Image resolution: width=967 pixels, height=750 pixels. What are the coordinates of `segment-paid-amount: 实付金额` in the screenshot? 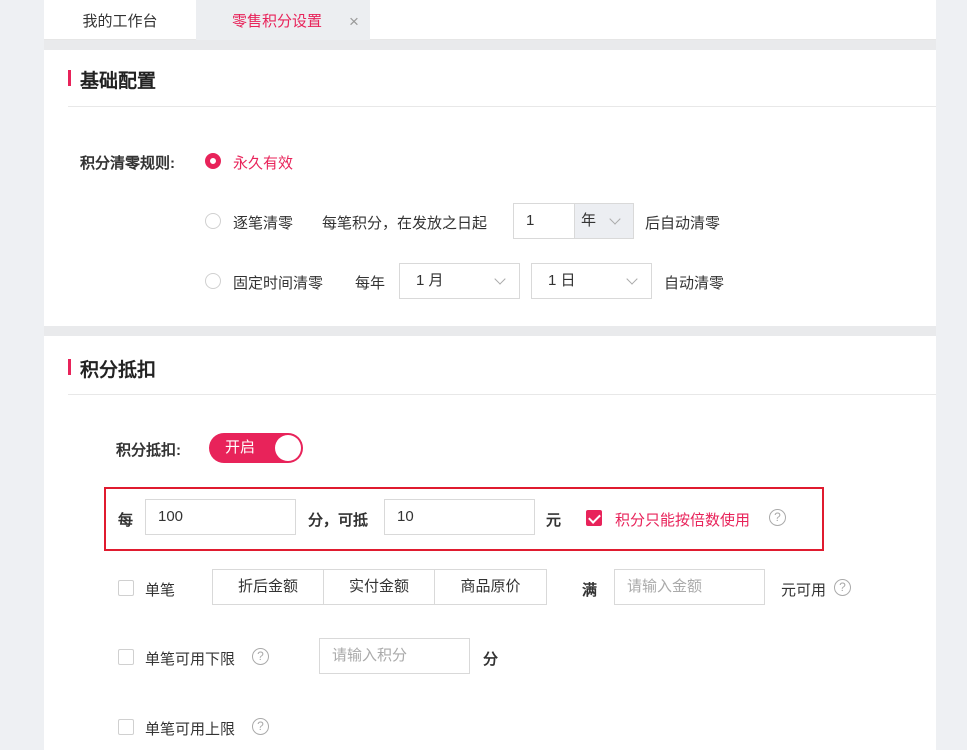 It's located at (379, 587).